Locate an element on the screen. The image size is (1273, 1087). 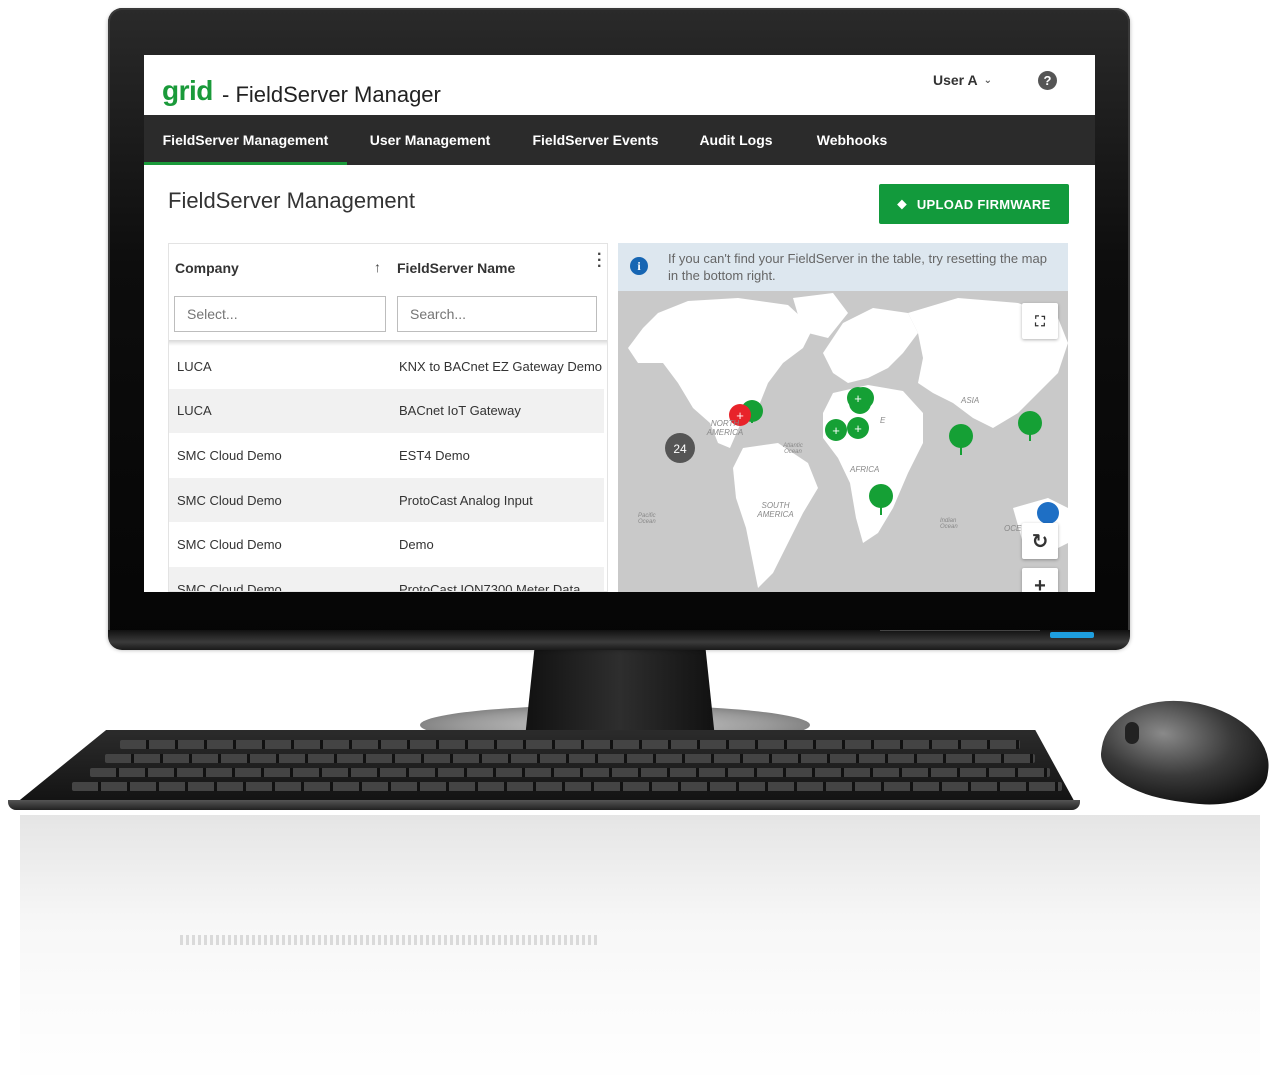
fieldserver-name-cell: Demo is located at coordinates (416, 545).